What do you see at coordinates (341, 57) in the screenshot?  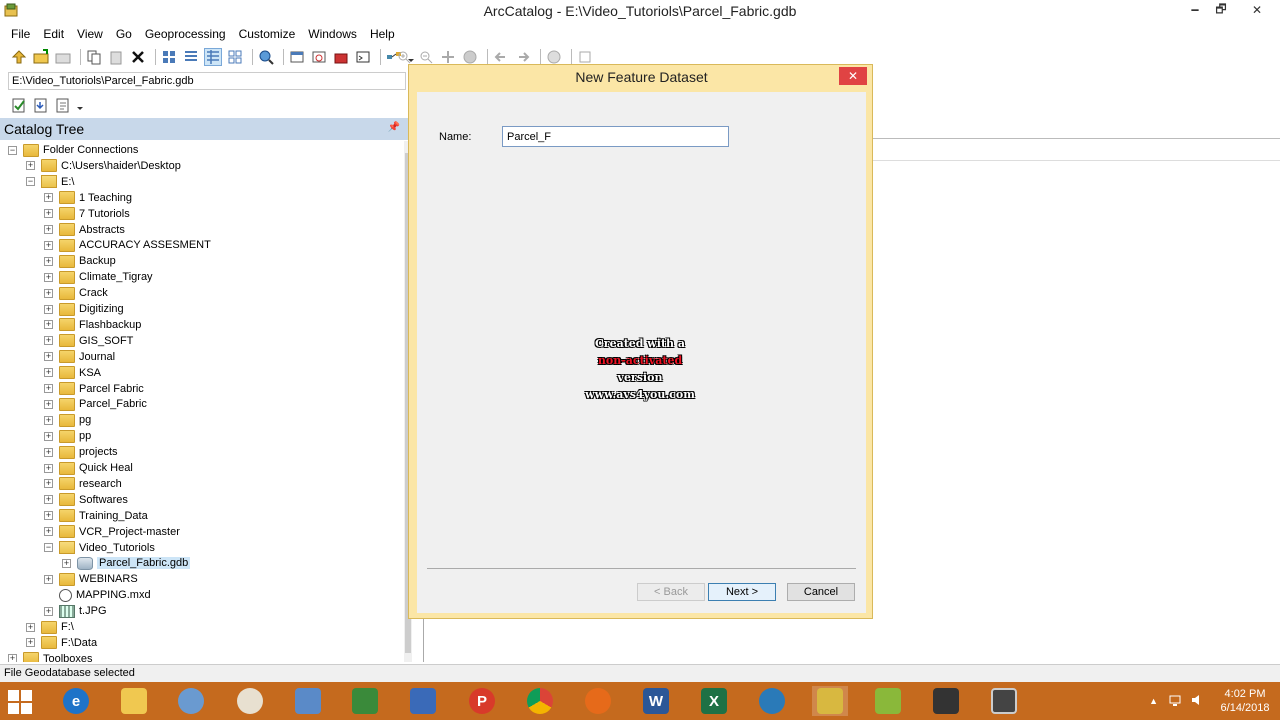 I see `arctoolbox-icon` at bounding box center [341, 57].